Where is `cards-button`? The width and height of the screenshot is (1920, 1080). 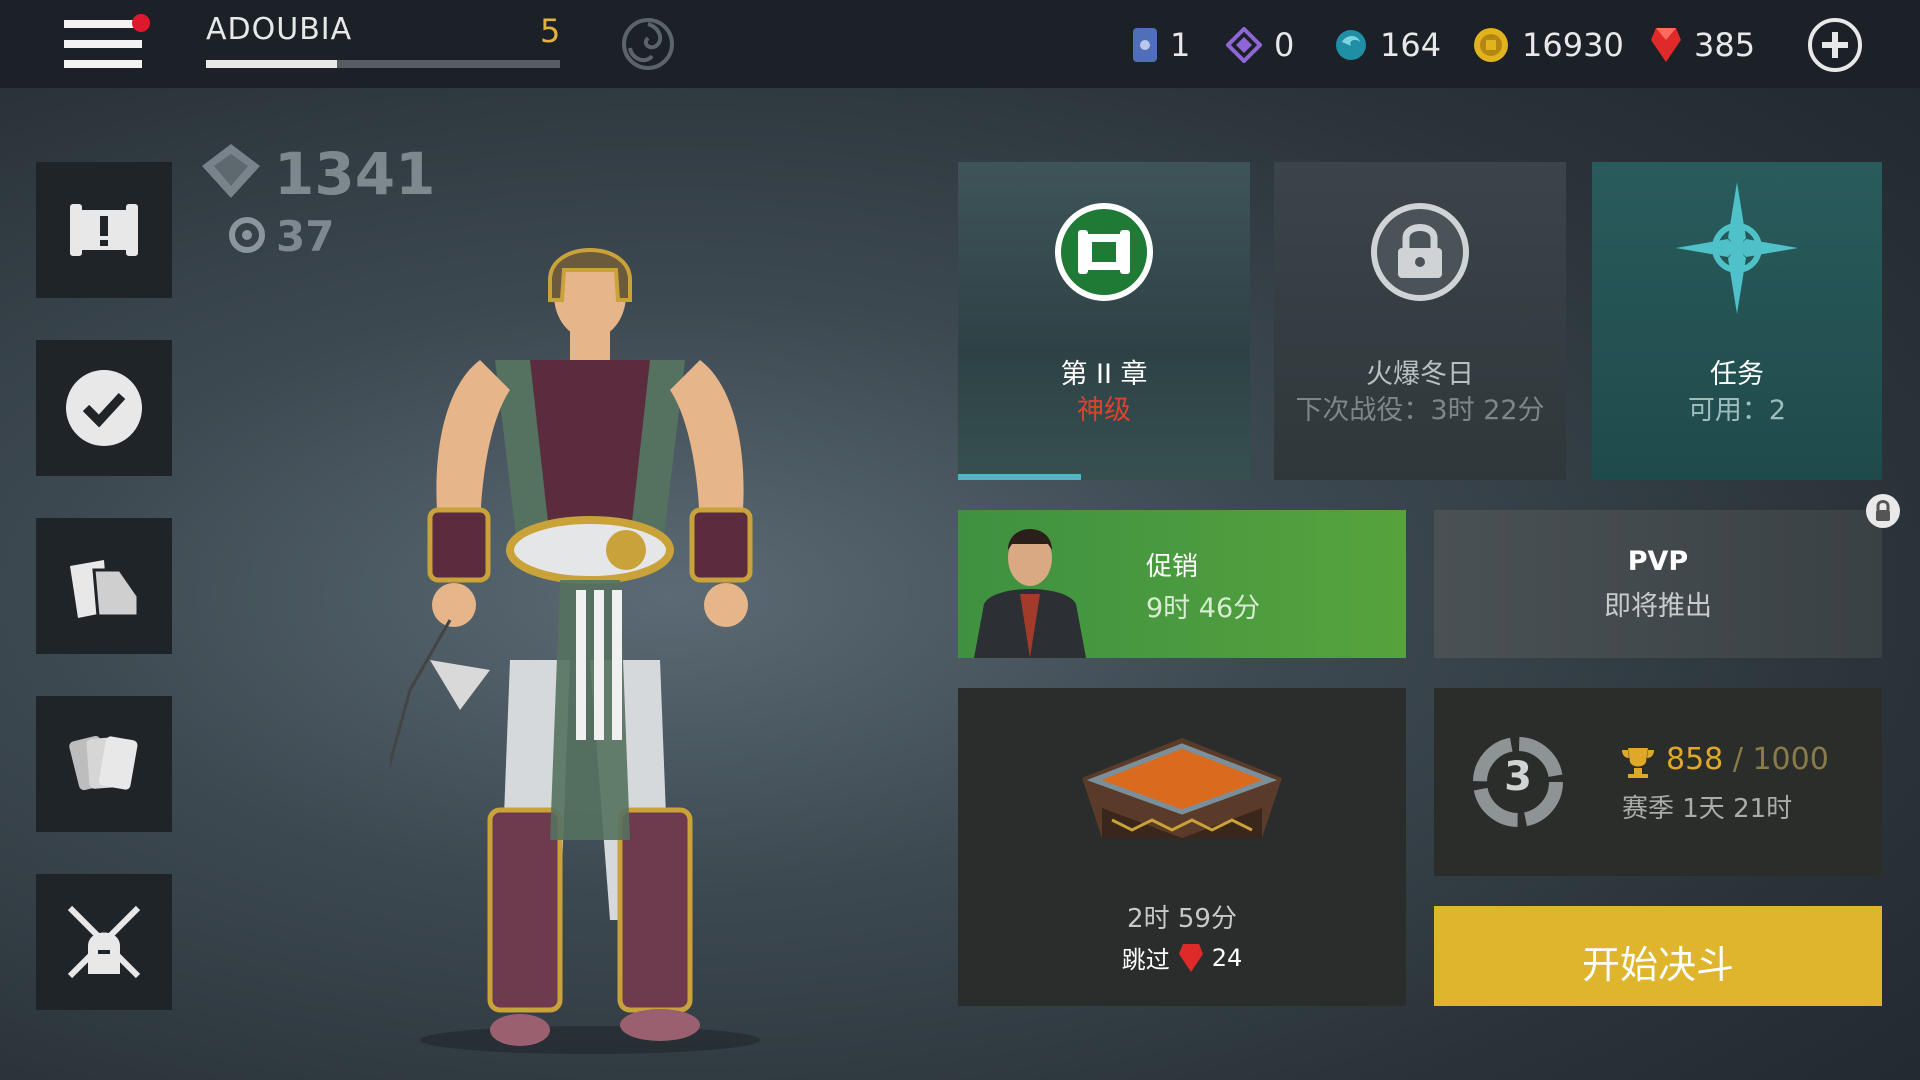
cards-button is located at coordinates (104, 764).